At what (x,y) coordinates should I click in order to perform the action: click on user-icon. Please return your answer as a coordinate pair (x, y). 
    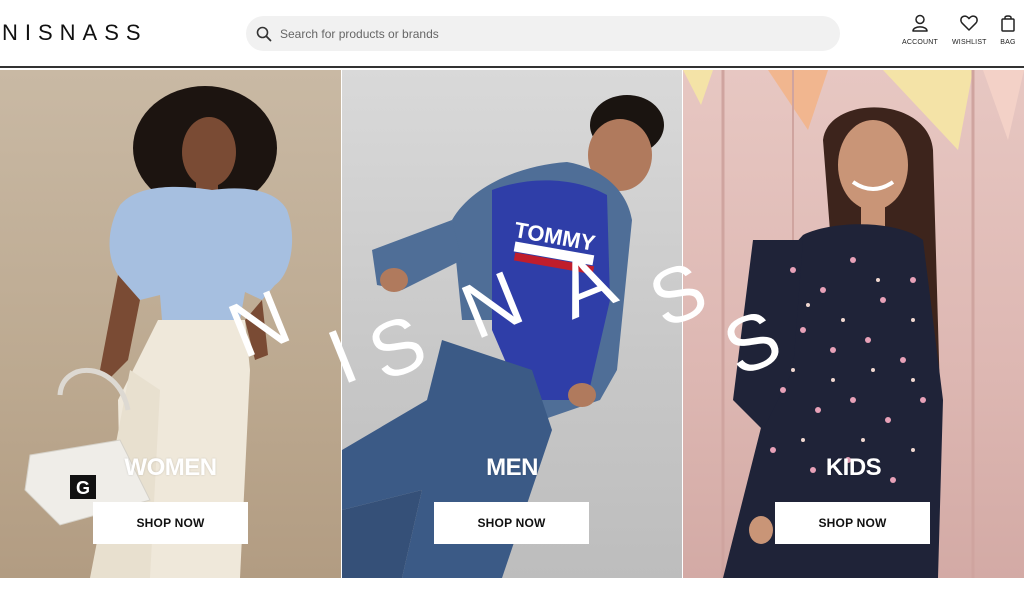
    Looking at the image, I should click on (920, 23).